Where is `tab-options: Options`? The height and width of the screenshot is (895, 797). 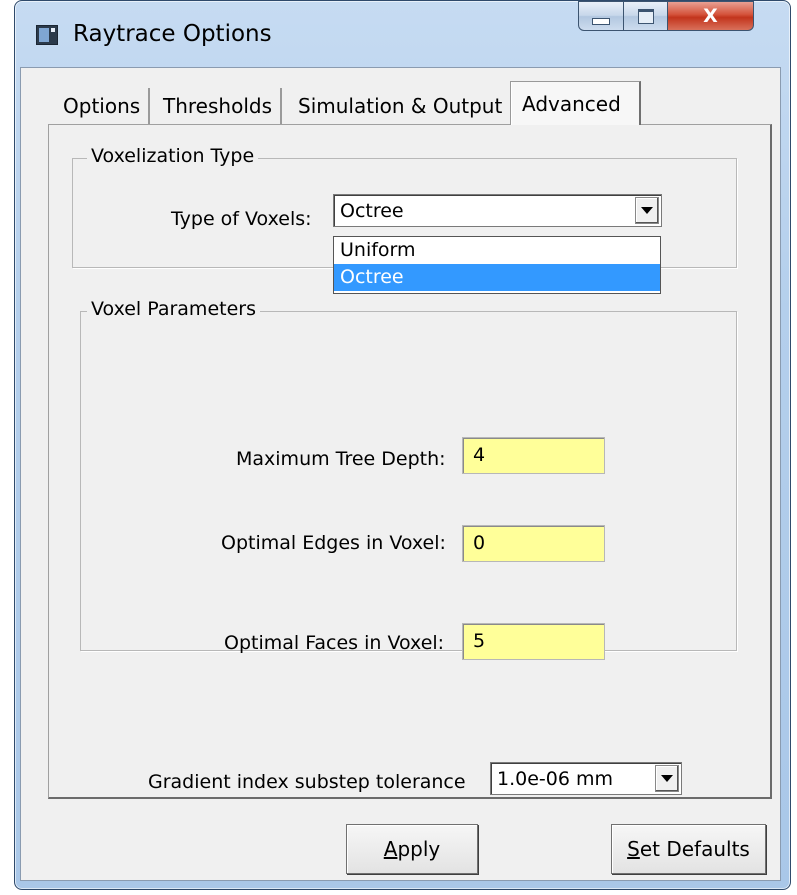 tab-options: Options is located at coordinates (103, 106).